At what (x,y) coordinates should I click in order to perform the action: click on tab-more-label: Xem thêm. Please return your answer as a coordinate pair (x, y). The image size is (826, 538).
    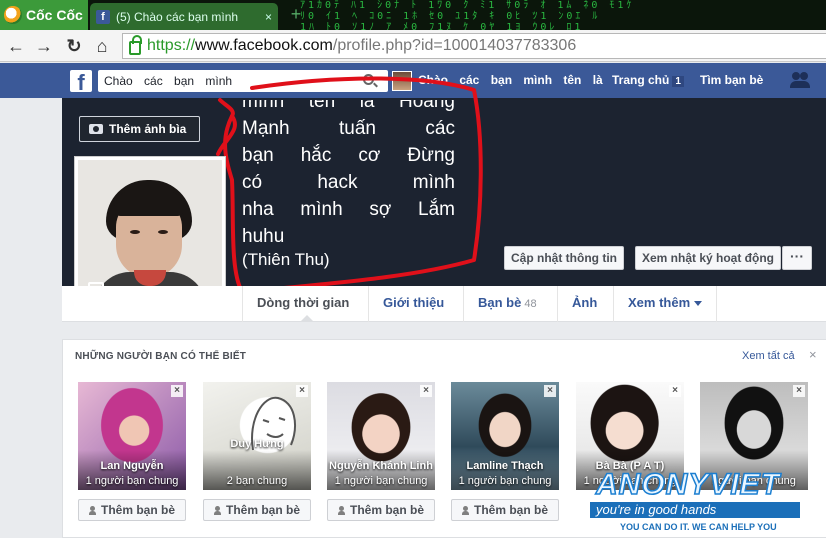
    Looking at the image, I should click on (659, 302).